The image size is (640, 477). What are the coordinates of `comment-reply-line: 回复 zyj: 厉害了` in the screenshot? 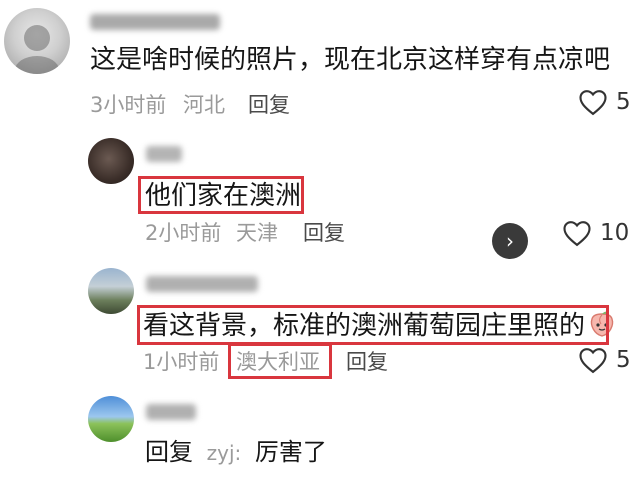 It's located at (236, 452).